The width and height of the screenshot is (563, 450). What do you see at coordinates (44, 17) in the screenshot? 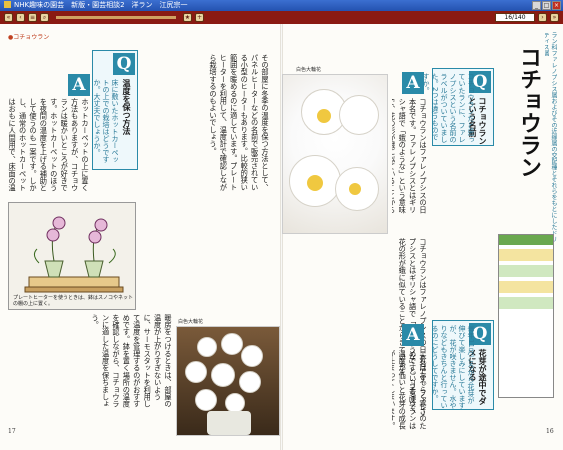
I see `search-icon: ⌕` at bounding box center [44, 17].